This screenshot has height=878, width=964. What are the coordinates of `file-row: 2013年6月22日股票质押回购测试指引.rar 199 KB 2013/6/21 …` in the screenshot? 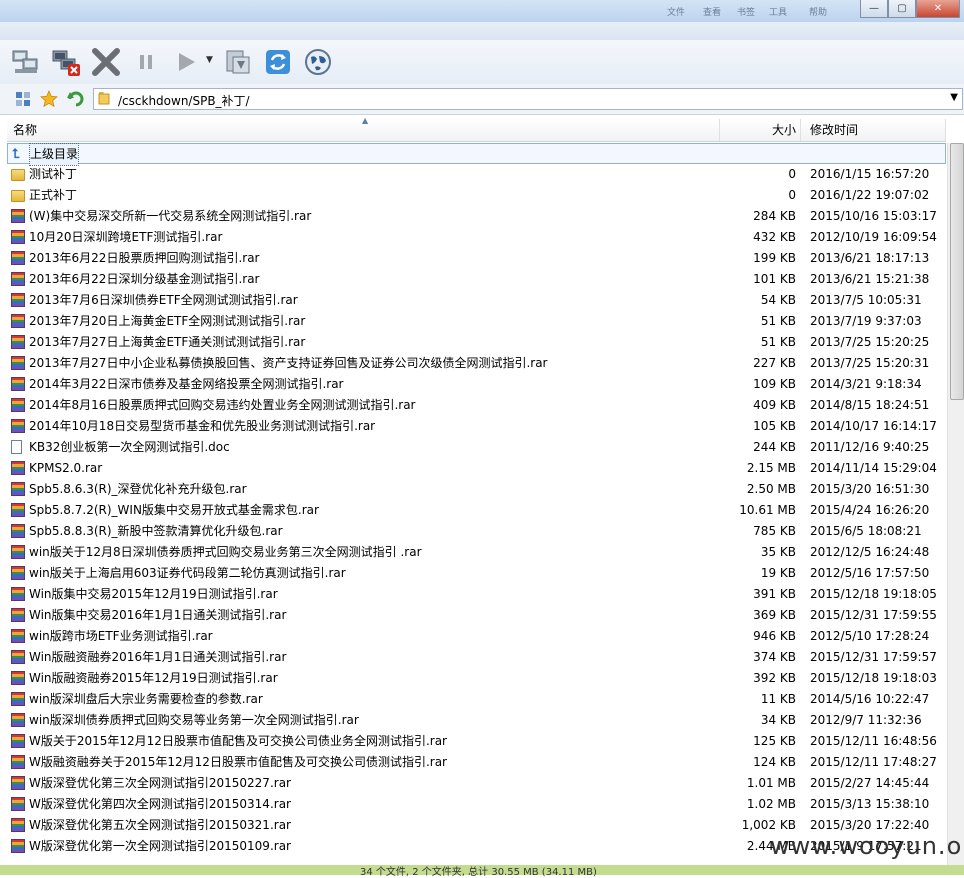 It's located at (476, 258).